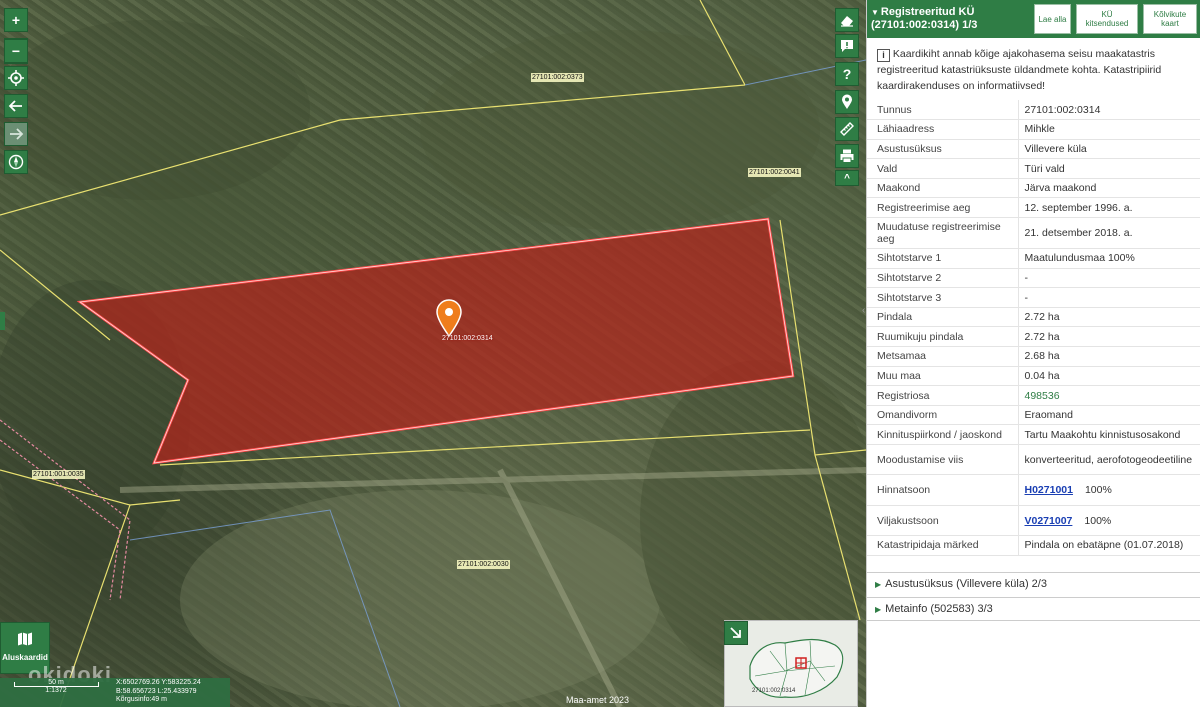  I want to click on attribute-value: 0.04 ha, so click(1109, 376).